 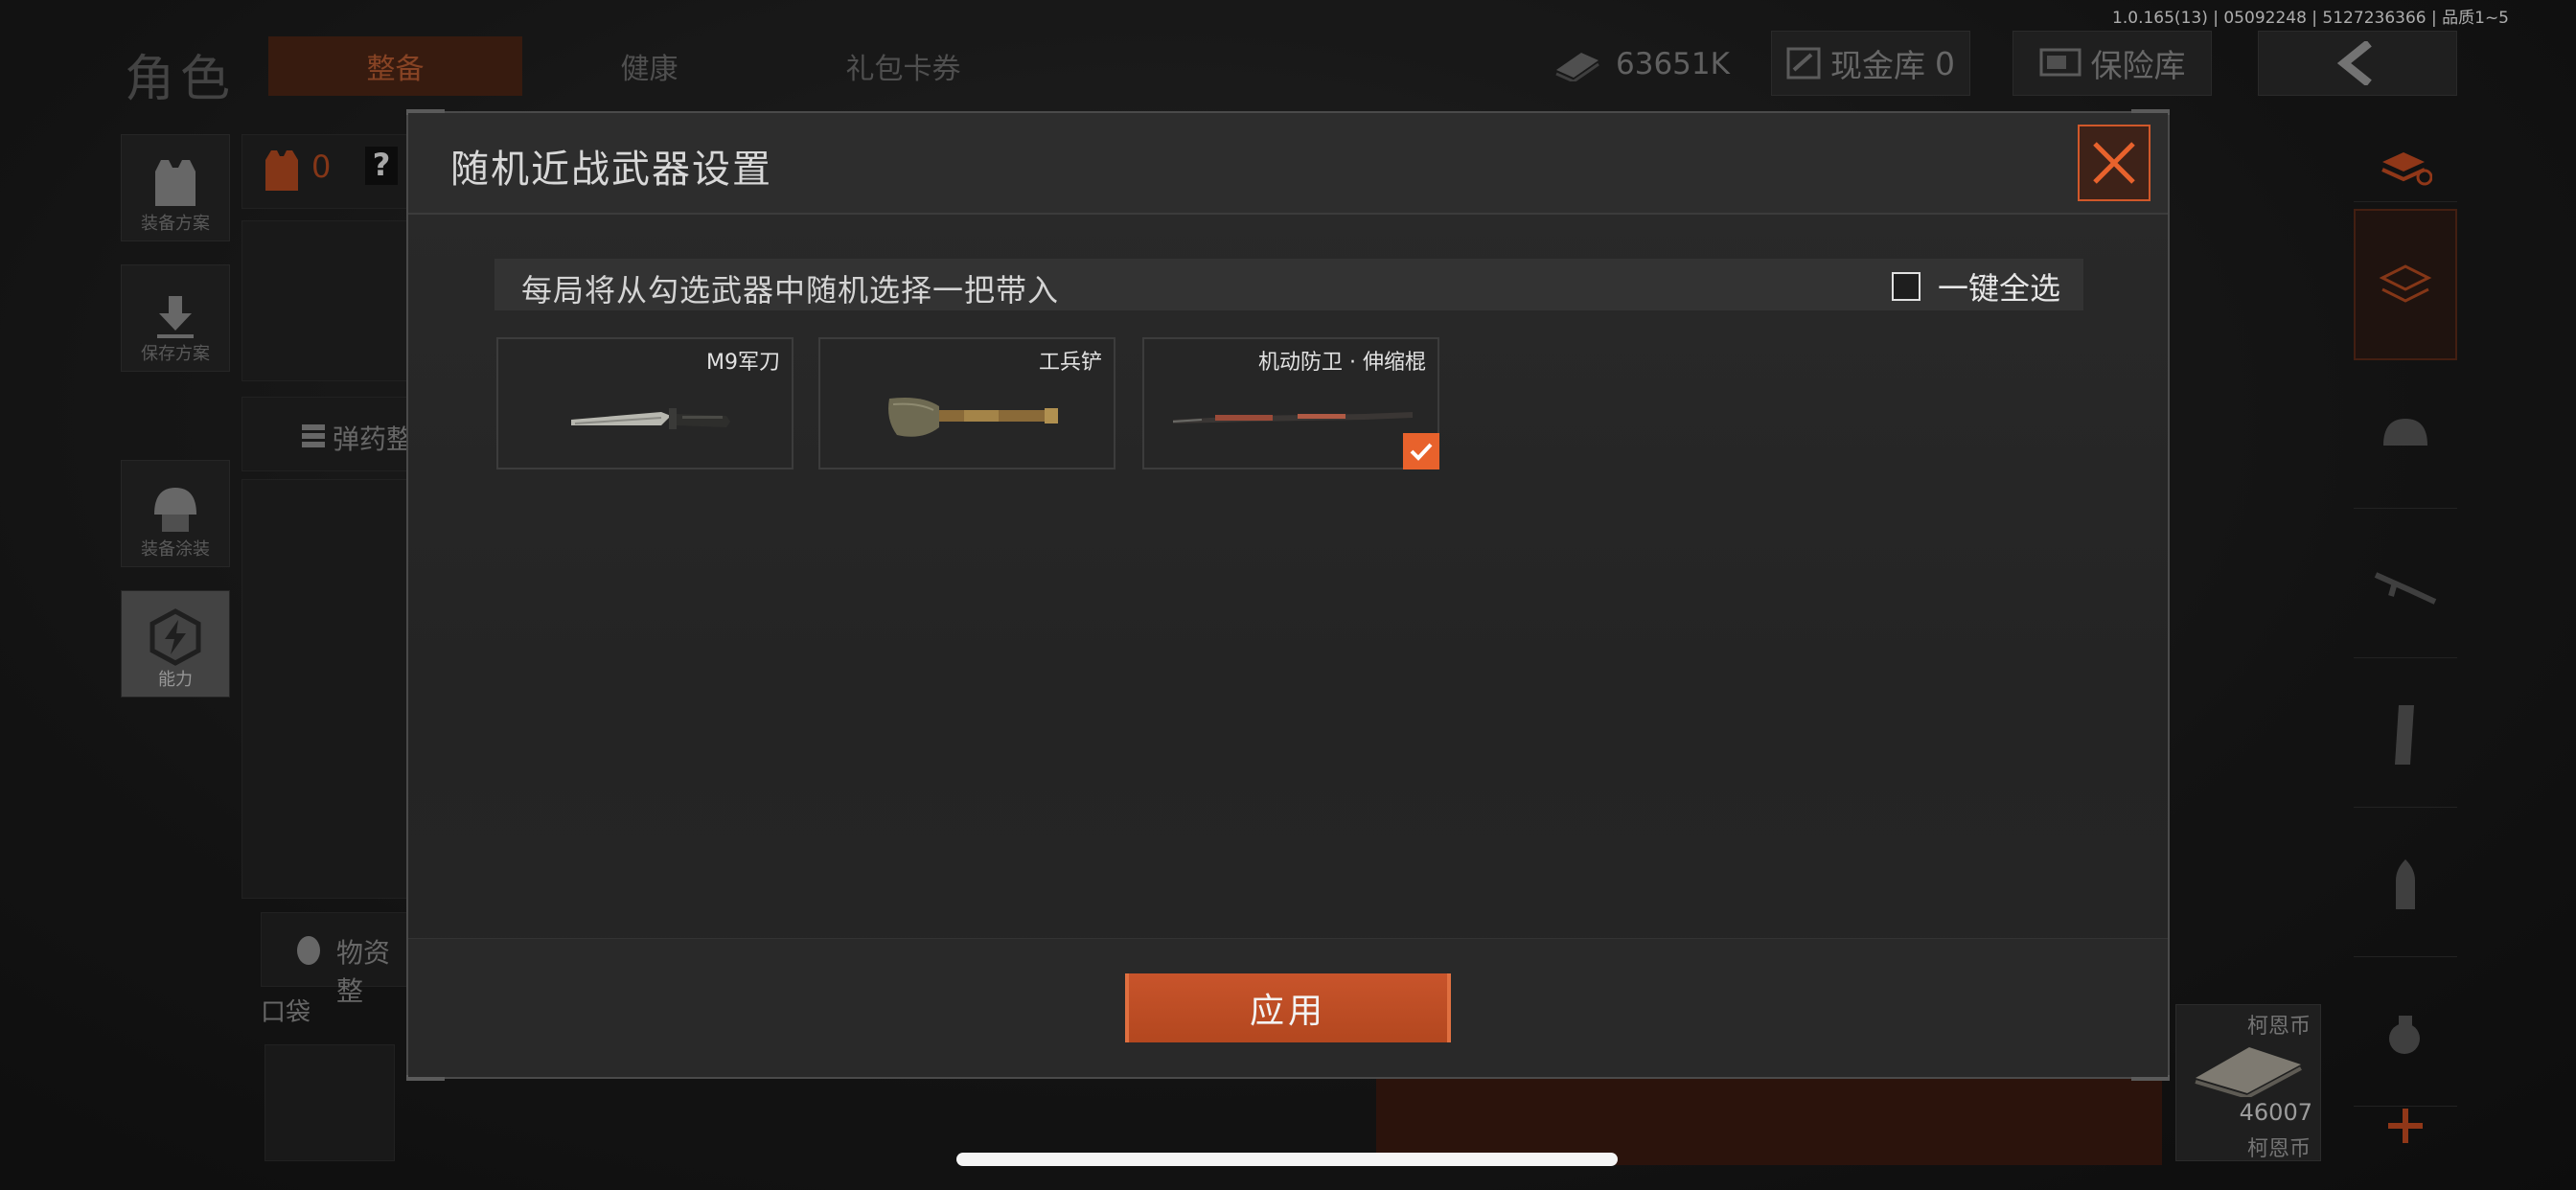 I want to click on select-all-label: 一键全选, so click(x=1998, y=288).